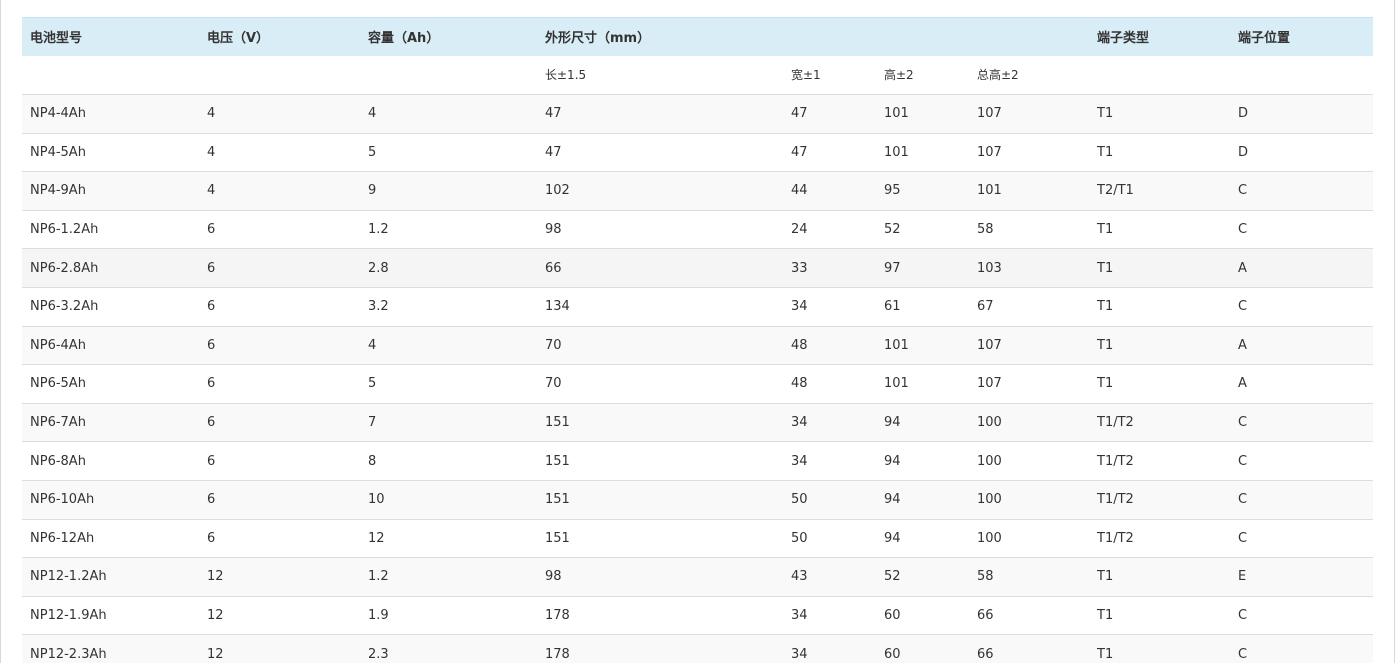 The width and height of the screenshot is (1395, 663). Describe the element at coordinates (279, 36) in the screenshot. I see `header-voltage: 电压（V）` at that location.